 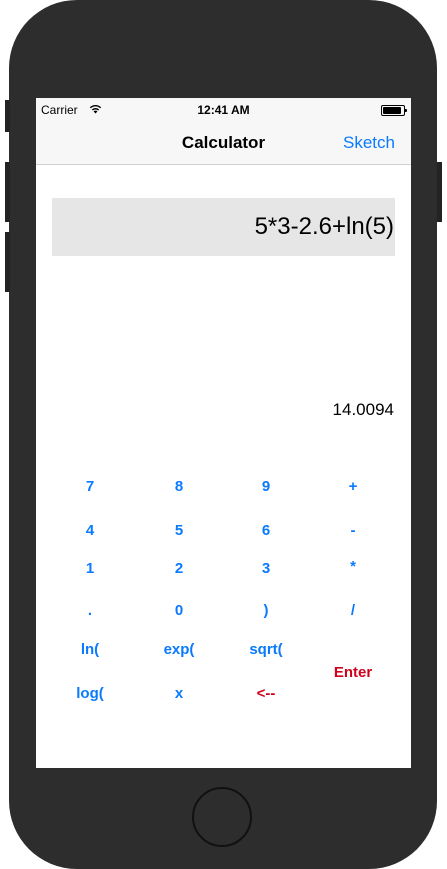 I want to click on result-label: 14.0094, so click(x=363, y=409).